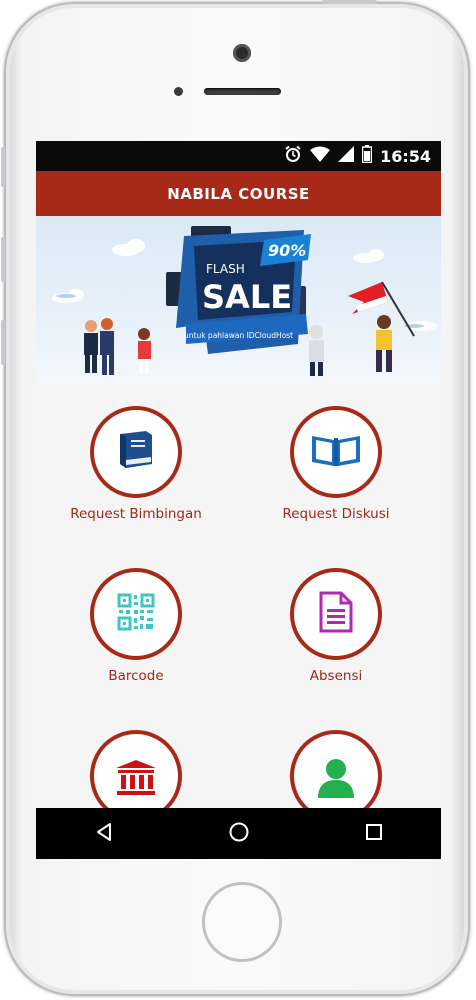 This screenshot has height=1000, width=476. What do you see at coordinates (293, 156) in the screenshot?
I see `alarm-icon` at bounding box center [293, 156].